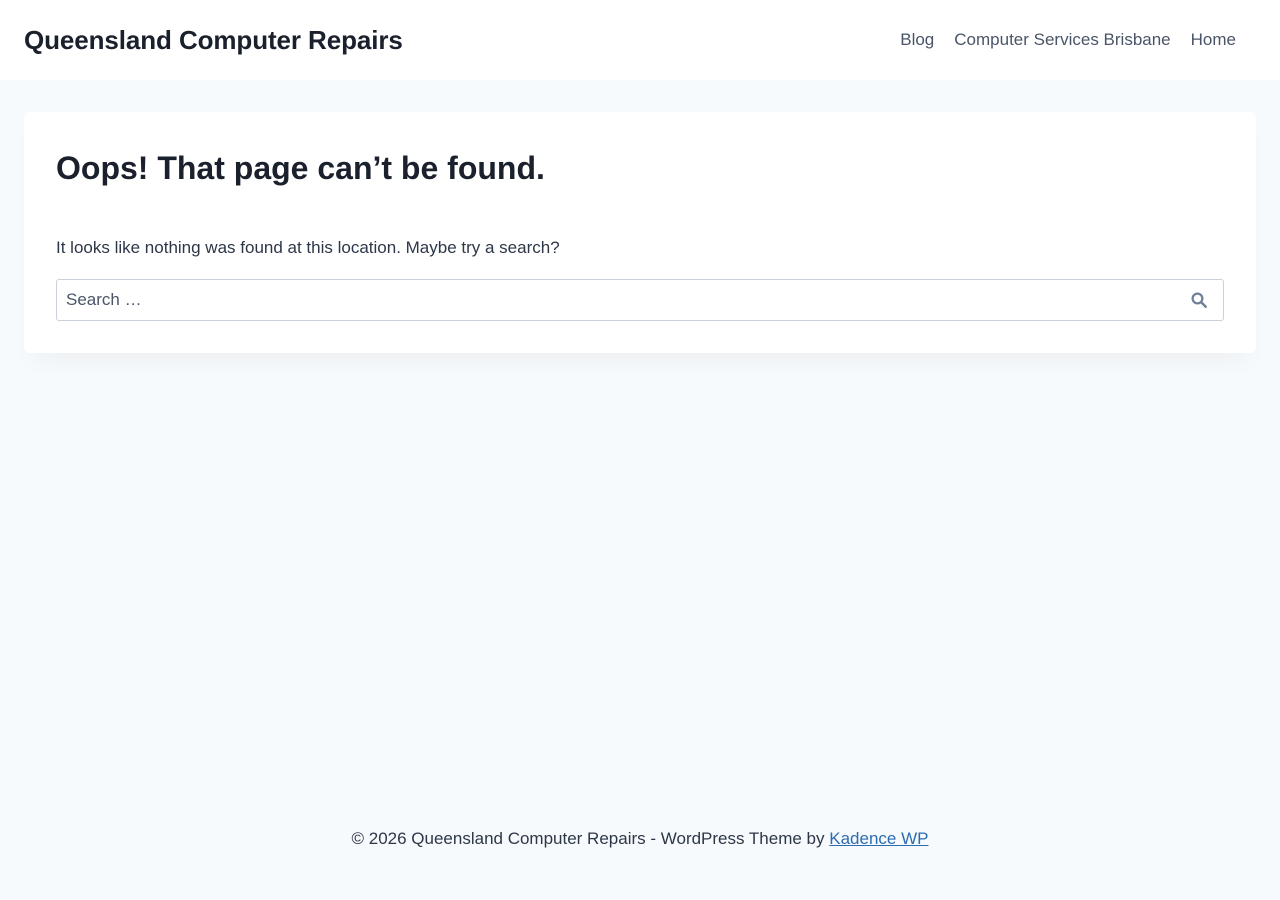 The width and height of the screenshot is (1280, 900). What do you see at coordinates (878, 838) in the screenshot?
I see `footer-theme-link: Kadence WP` at bounding box center [878, 838].